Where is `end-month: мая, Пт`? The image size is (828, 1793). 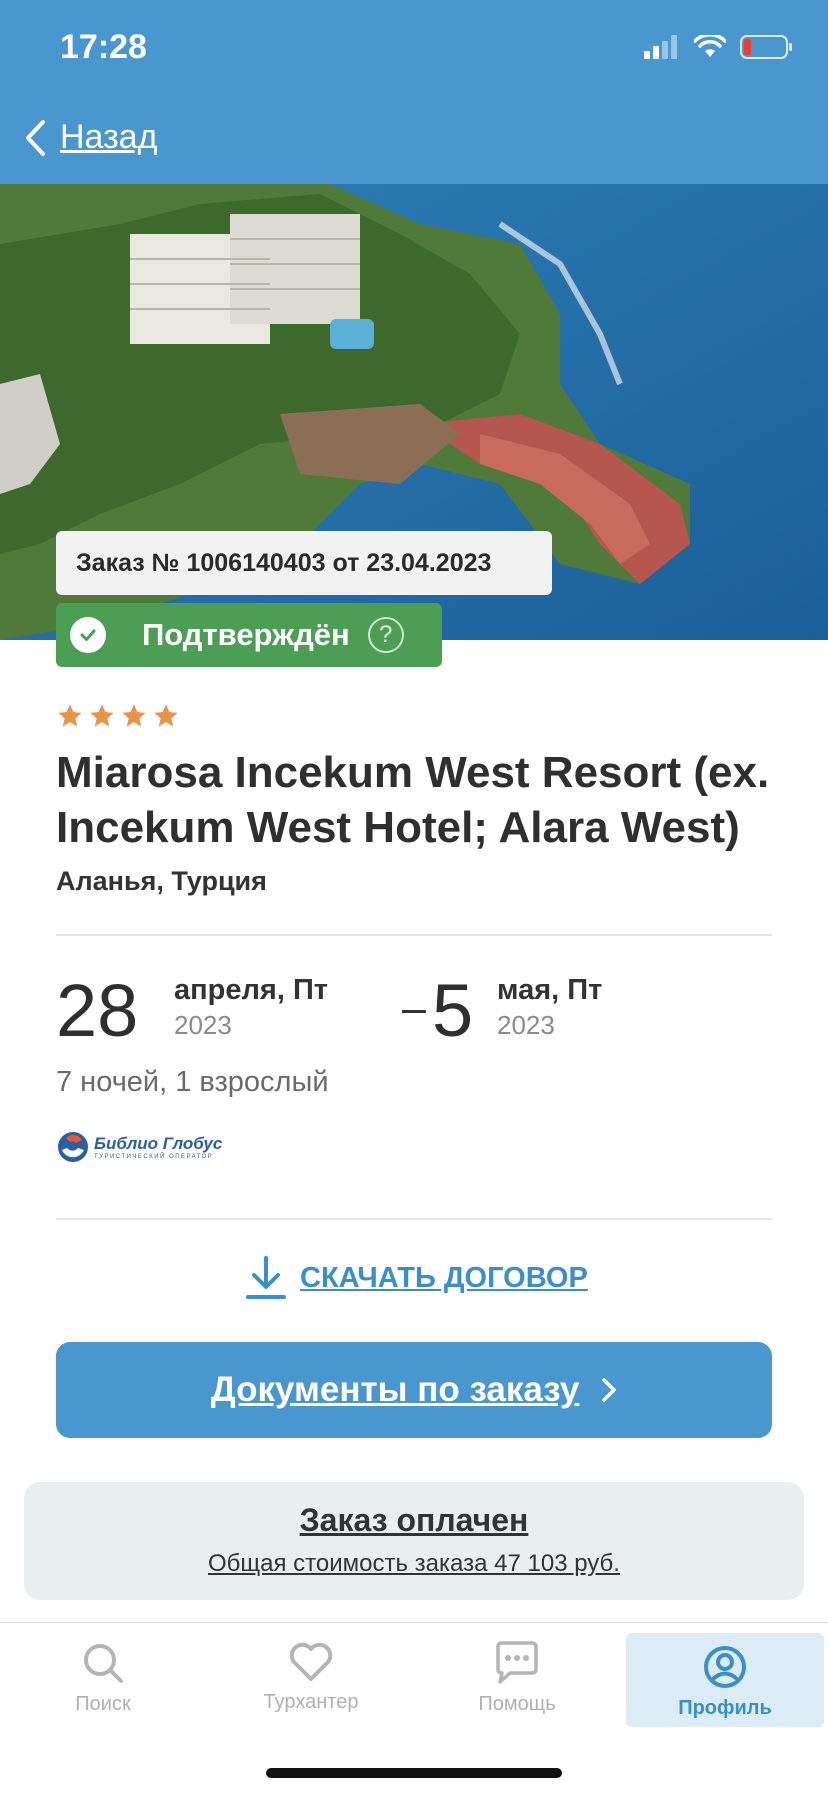 end-month: мая, Пт is located at coordinates (550, 990).